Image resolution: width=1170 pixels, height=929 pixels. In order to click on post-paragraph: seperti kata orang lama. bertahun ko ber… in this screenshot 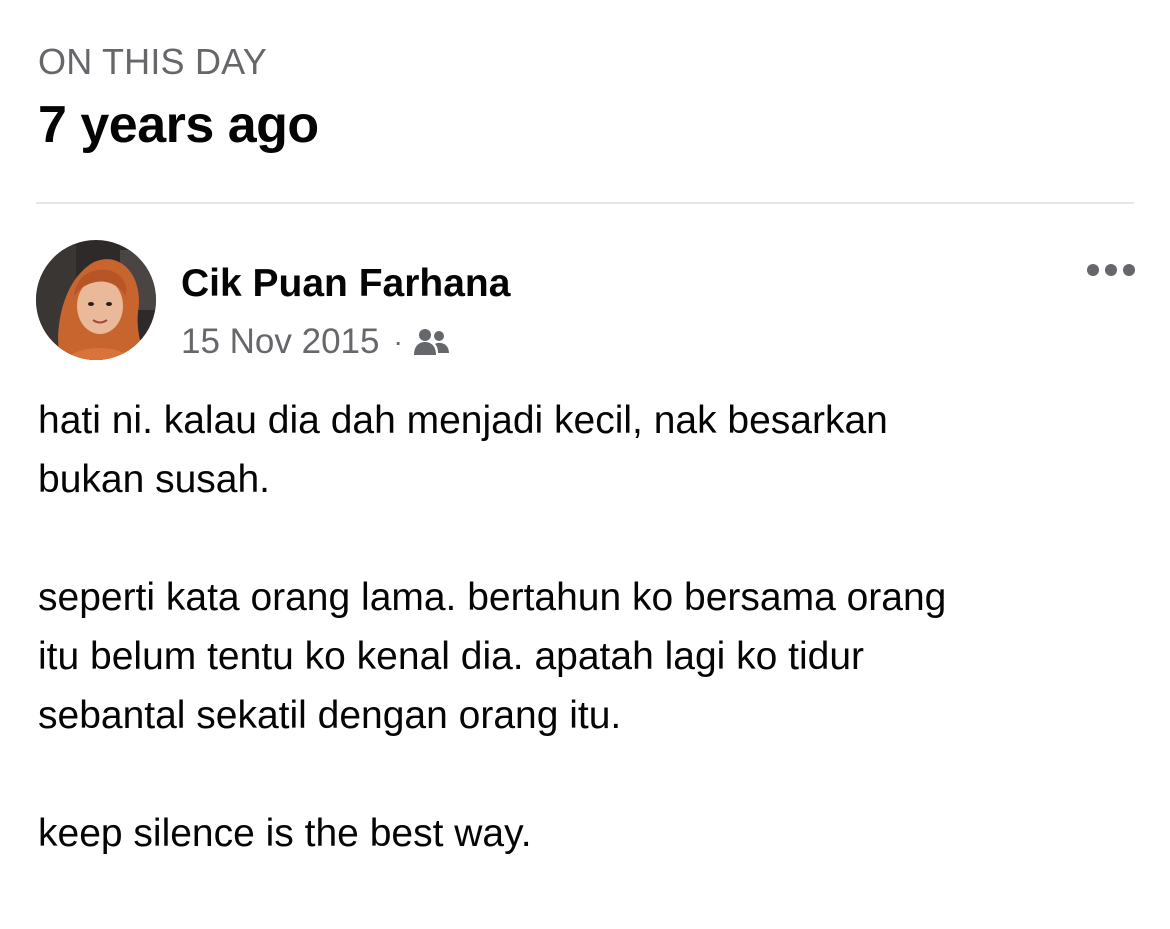, I will do `click(492, 656)`.